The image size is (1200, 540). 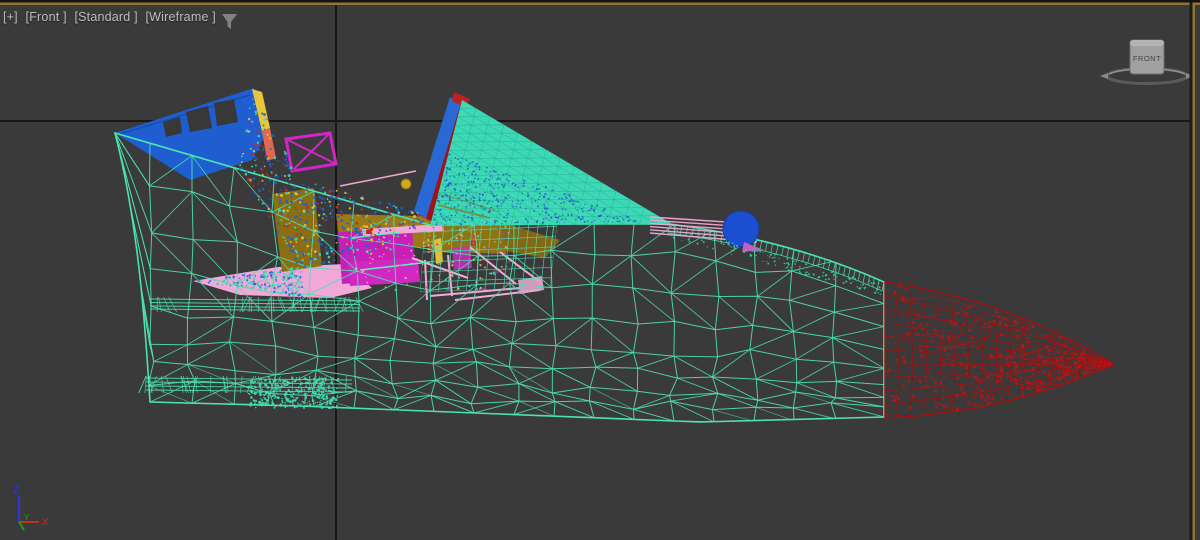 I want to click on axis-x-label: X, so click(x=45, y=522).